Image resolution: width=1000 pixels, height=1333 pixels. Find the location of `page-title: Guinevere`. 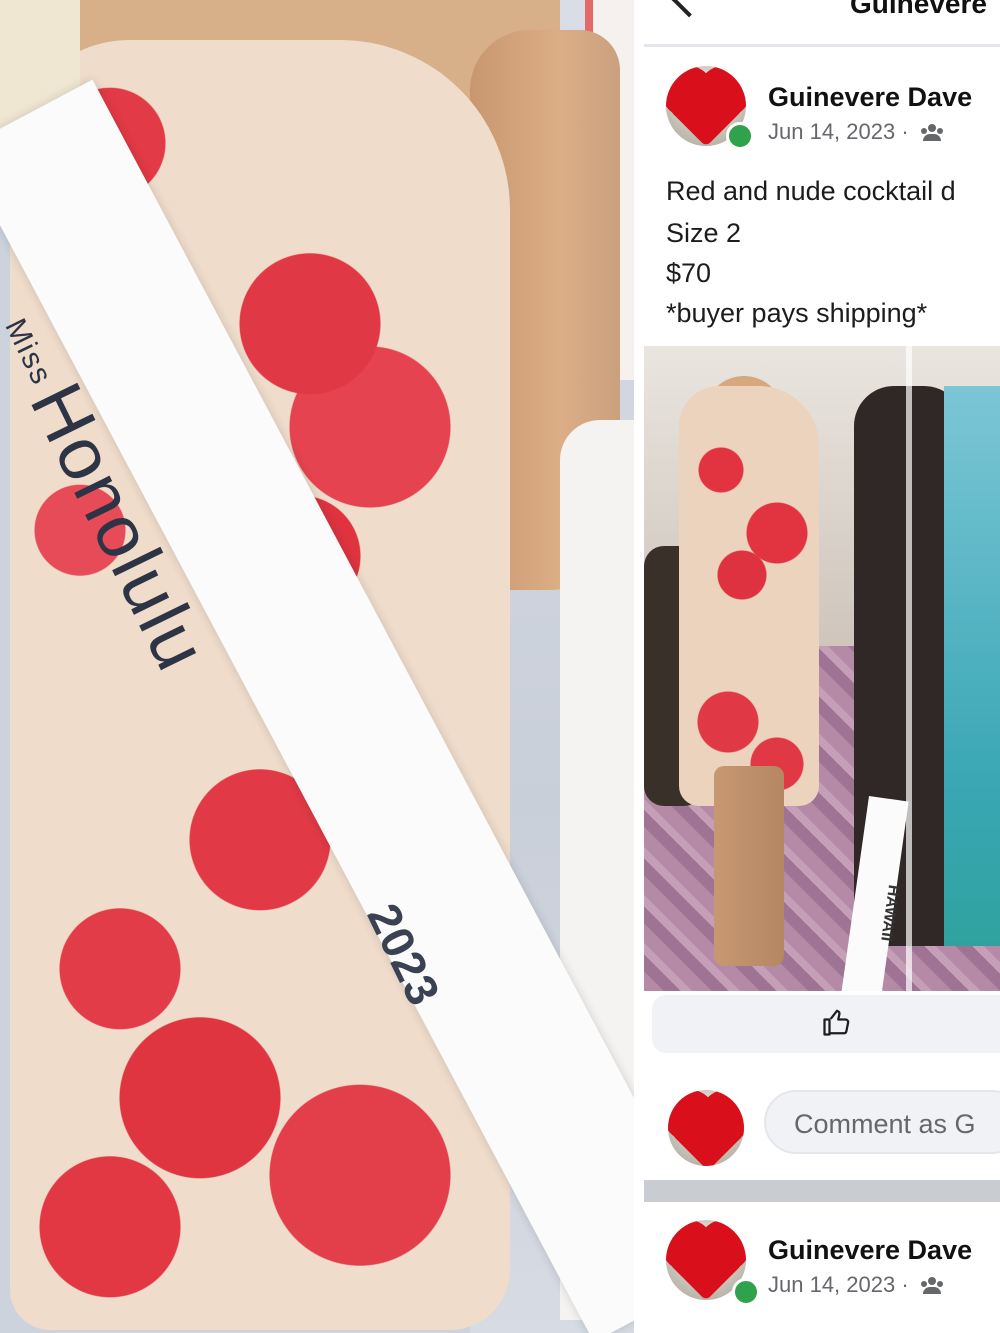

page-title: Guinevere is located at coordinates (918, 9).